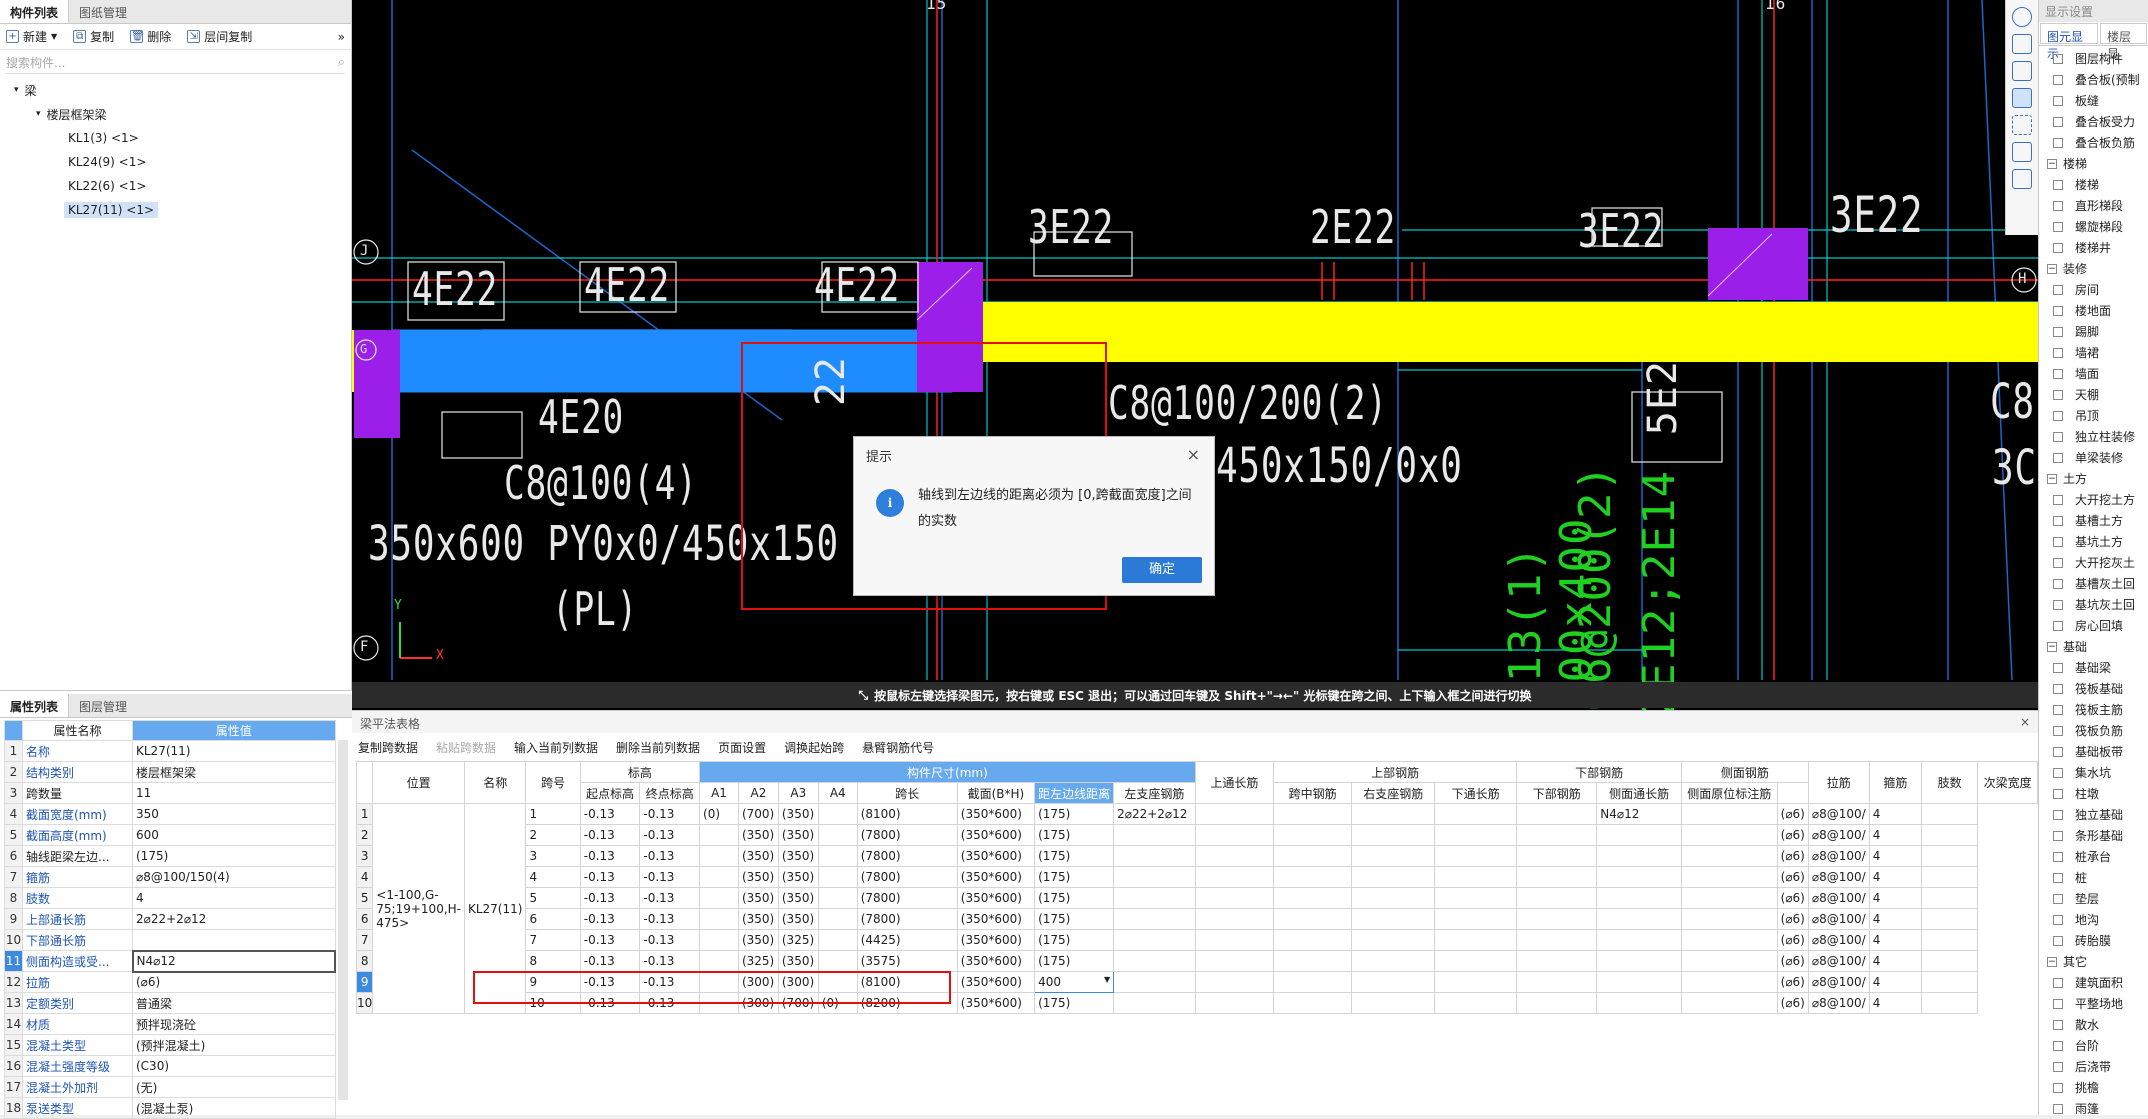 The height and width of the screenshot is (1119, 2148). What do you see at coordinates (2093, 205) in the screenshot?
I see `display-item: 直形梯段` at bounding box center [2093, 205].